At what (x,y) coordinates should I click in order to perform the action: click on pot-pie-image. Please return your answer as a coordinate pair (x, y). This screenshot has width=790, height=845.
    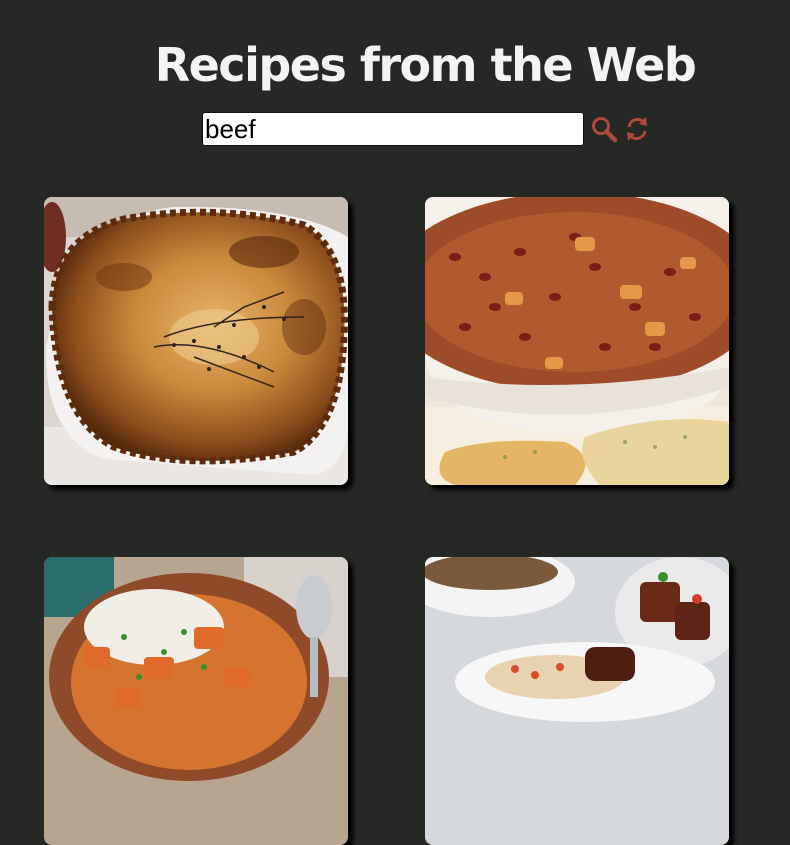
    Looking at the image, I should click on (196, 341).